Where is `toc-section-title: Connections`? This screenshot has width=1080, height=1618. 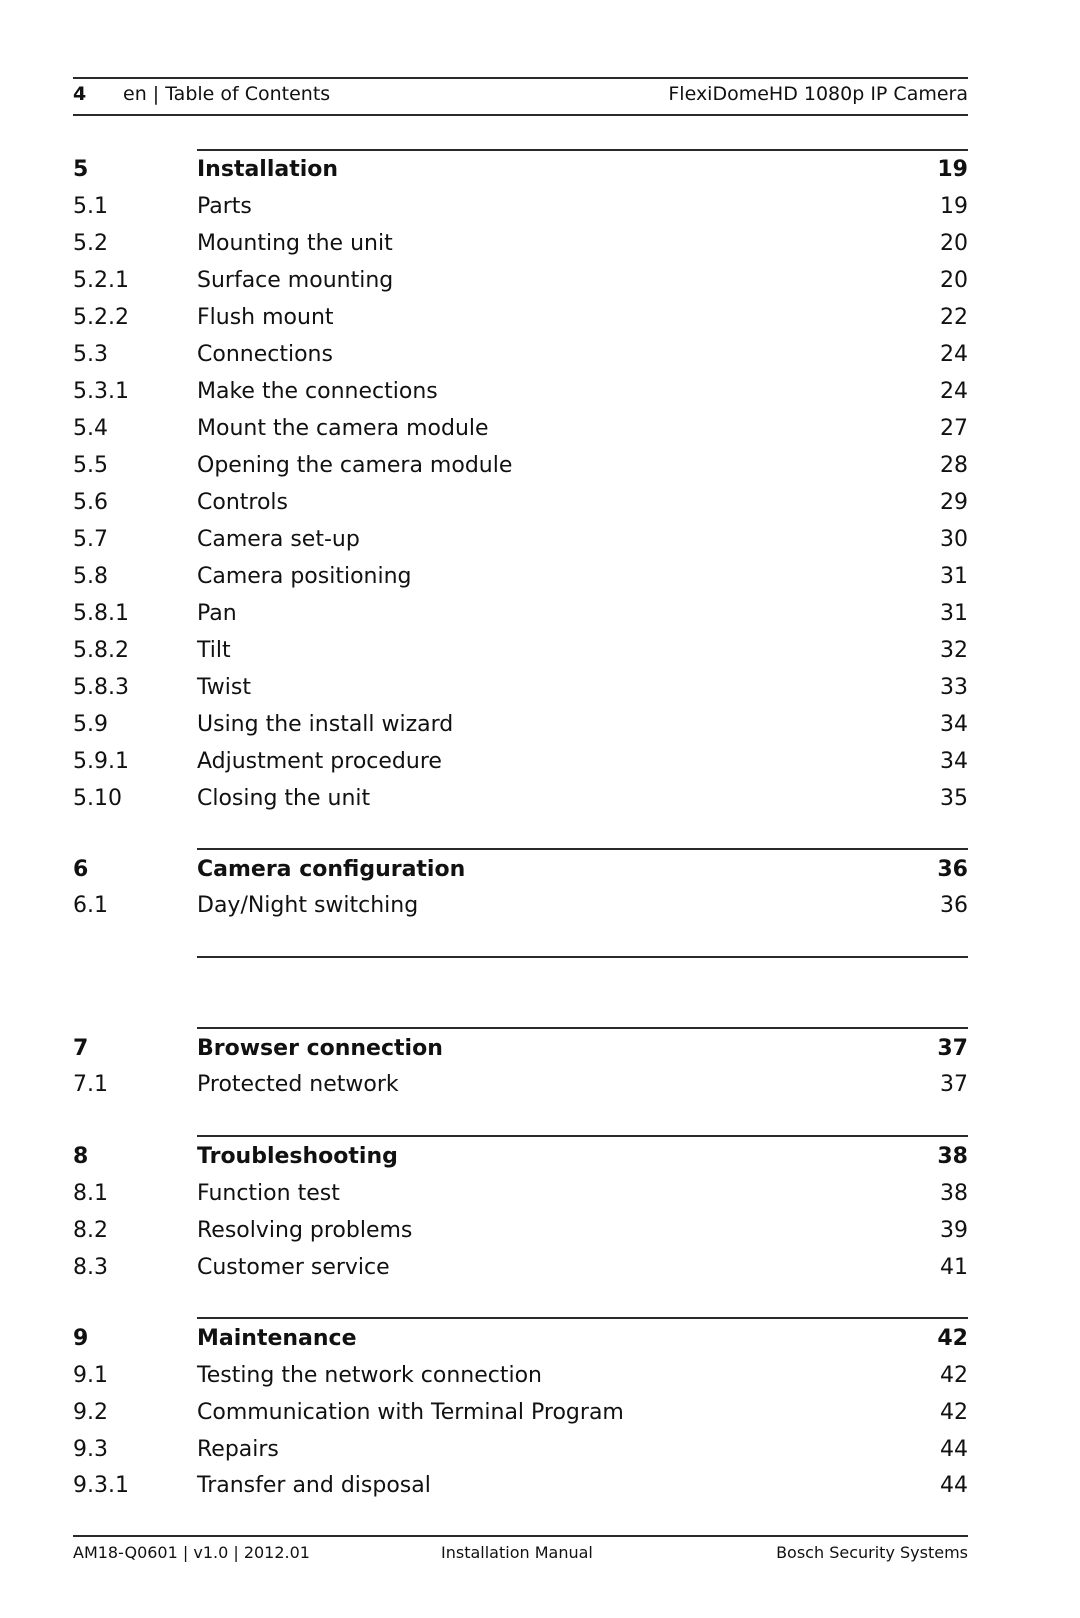
toc-section-title: Connections is located at coordinates (265, 355).